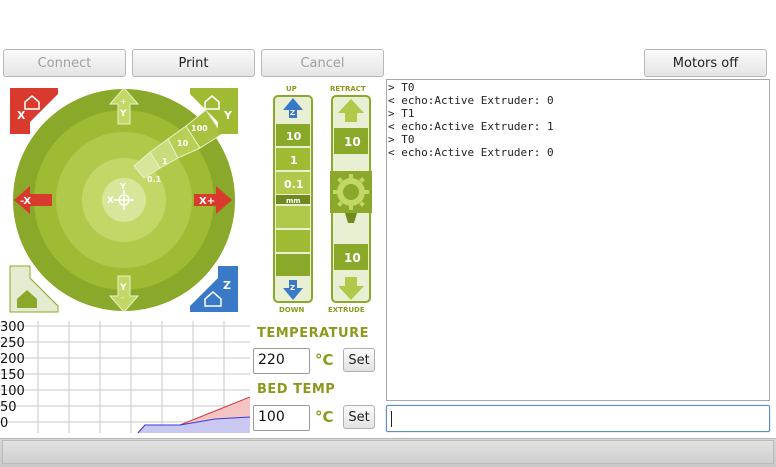 Image resolution: width=776 pixels, height=467 pixels. What do you see at coordinates (12, 328) in the screenshot?
I see `tick-label: 300` at bounding box center [12, 328].